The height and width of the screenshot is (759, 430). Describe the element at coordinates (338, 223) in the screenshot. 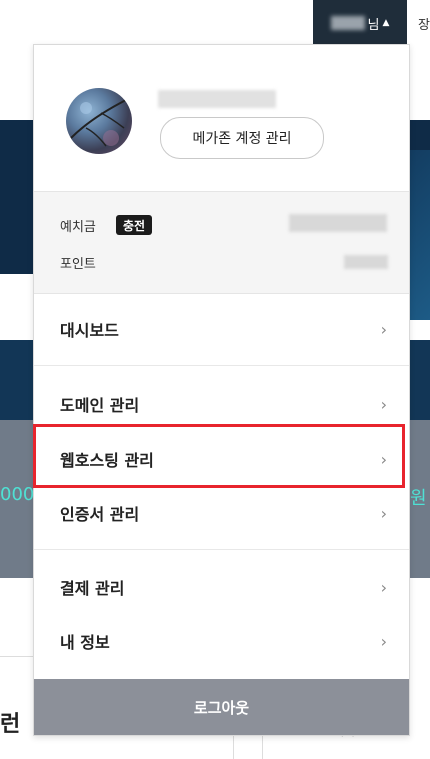

I see `deposit-value-redacted` at that location.